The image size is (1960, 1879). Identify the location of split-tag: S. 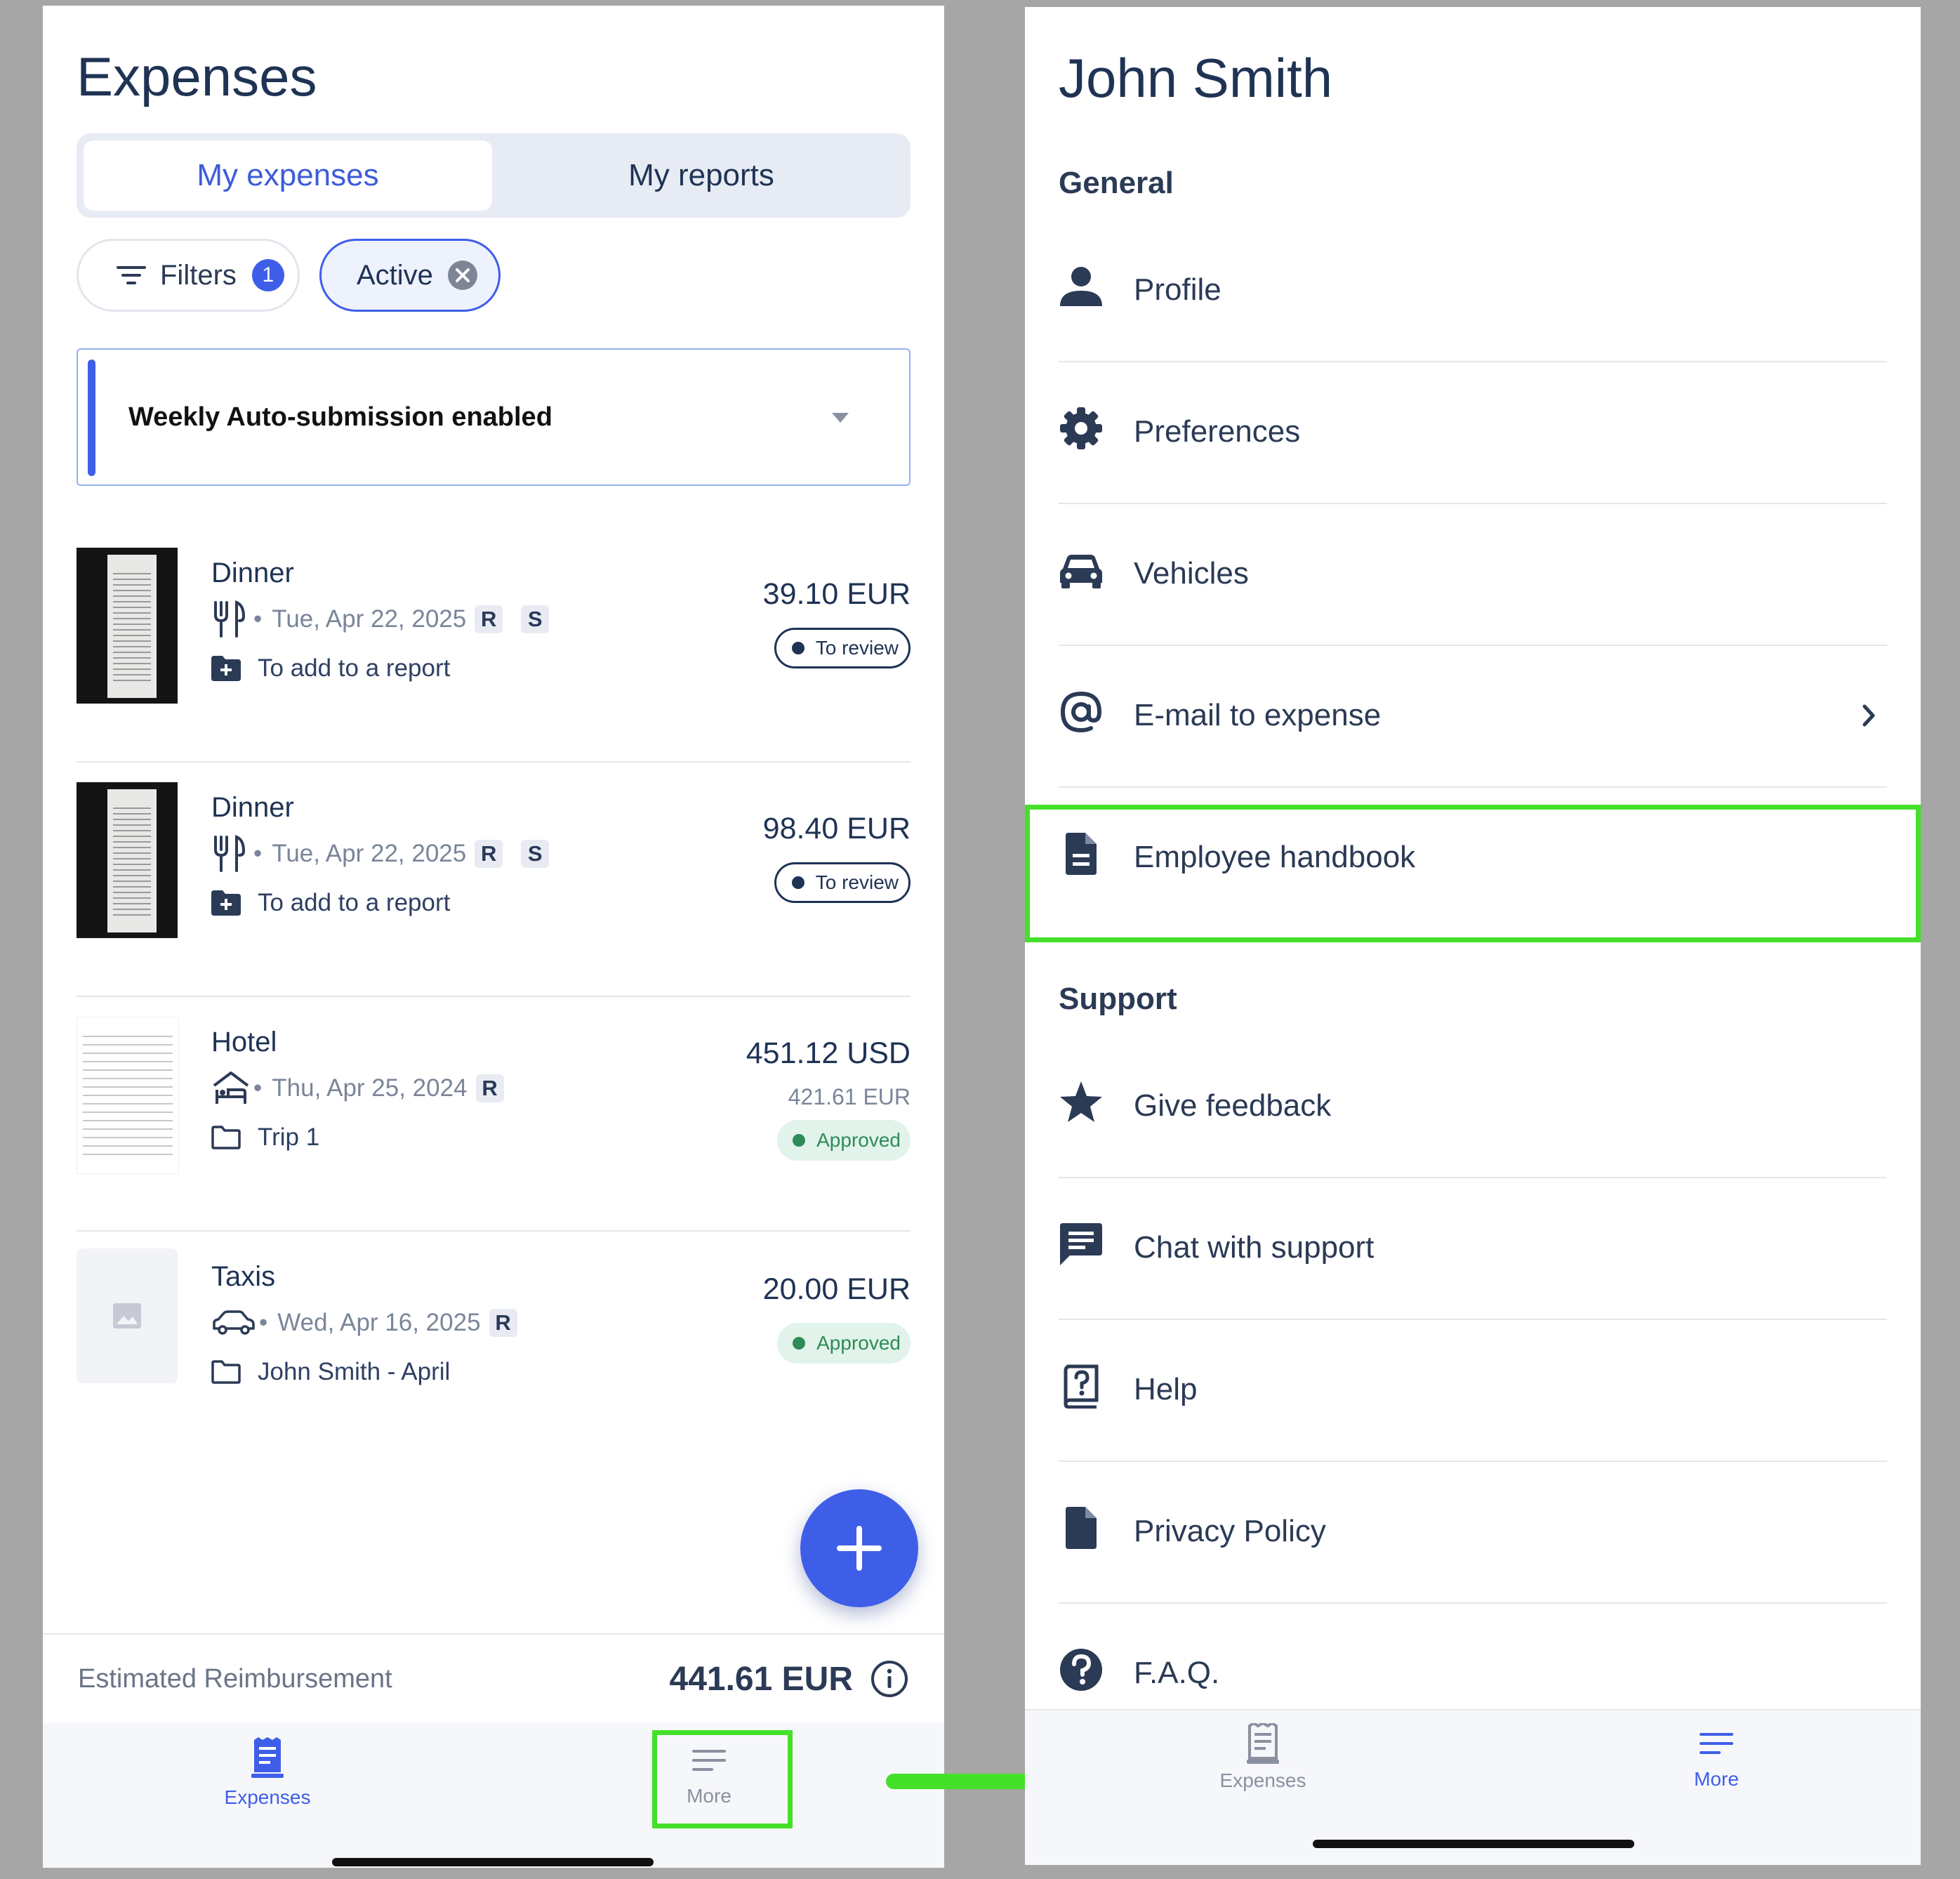
(535, 619).